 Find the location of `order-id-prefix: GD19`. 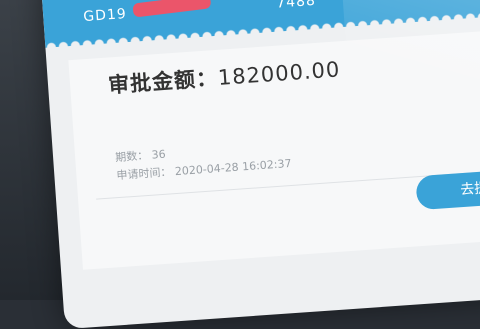

order-id-prefix: GD19 is located at coordinates (105, 16).